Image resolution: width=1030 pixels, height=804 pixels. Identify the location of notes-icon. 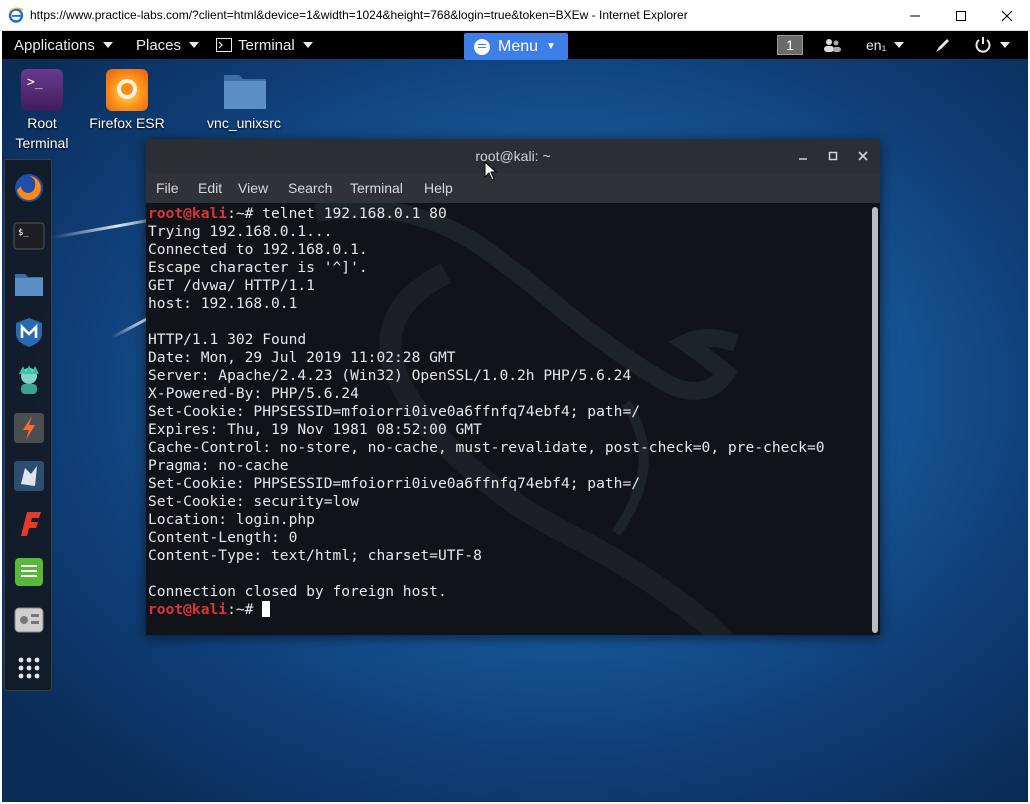
(29, 572).